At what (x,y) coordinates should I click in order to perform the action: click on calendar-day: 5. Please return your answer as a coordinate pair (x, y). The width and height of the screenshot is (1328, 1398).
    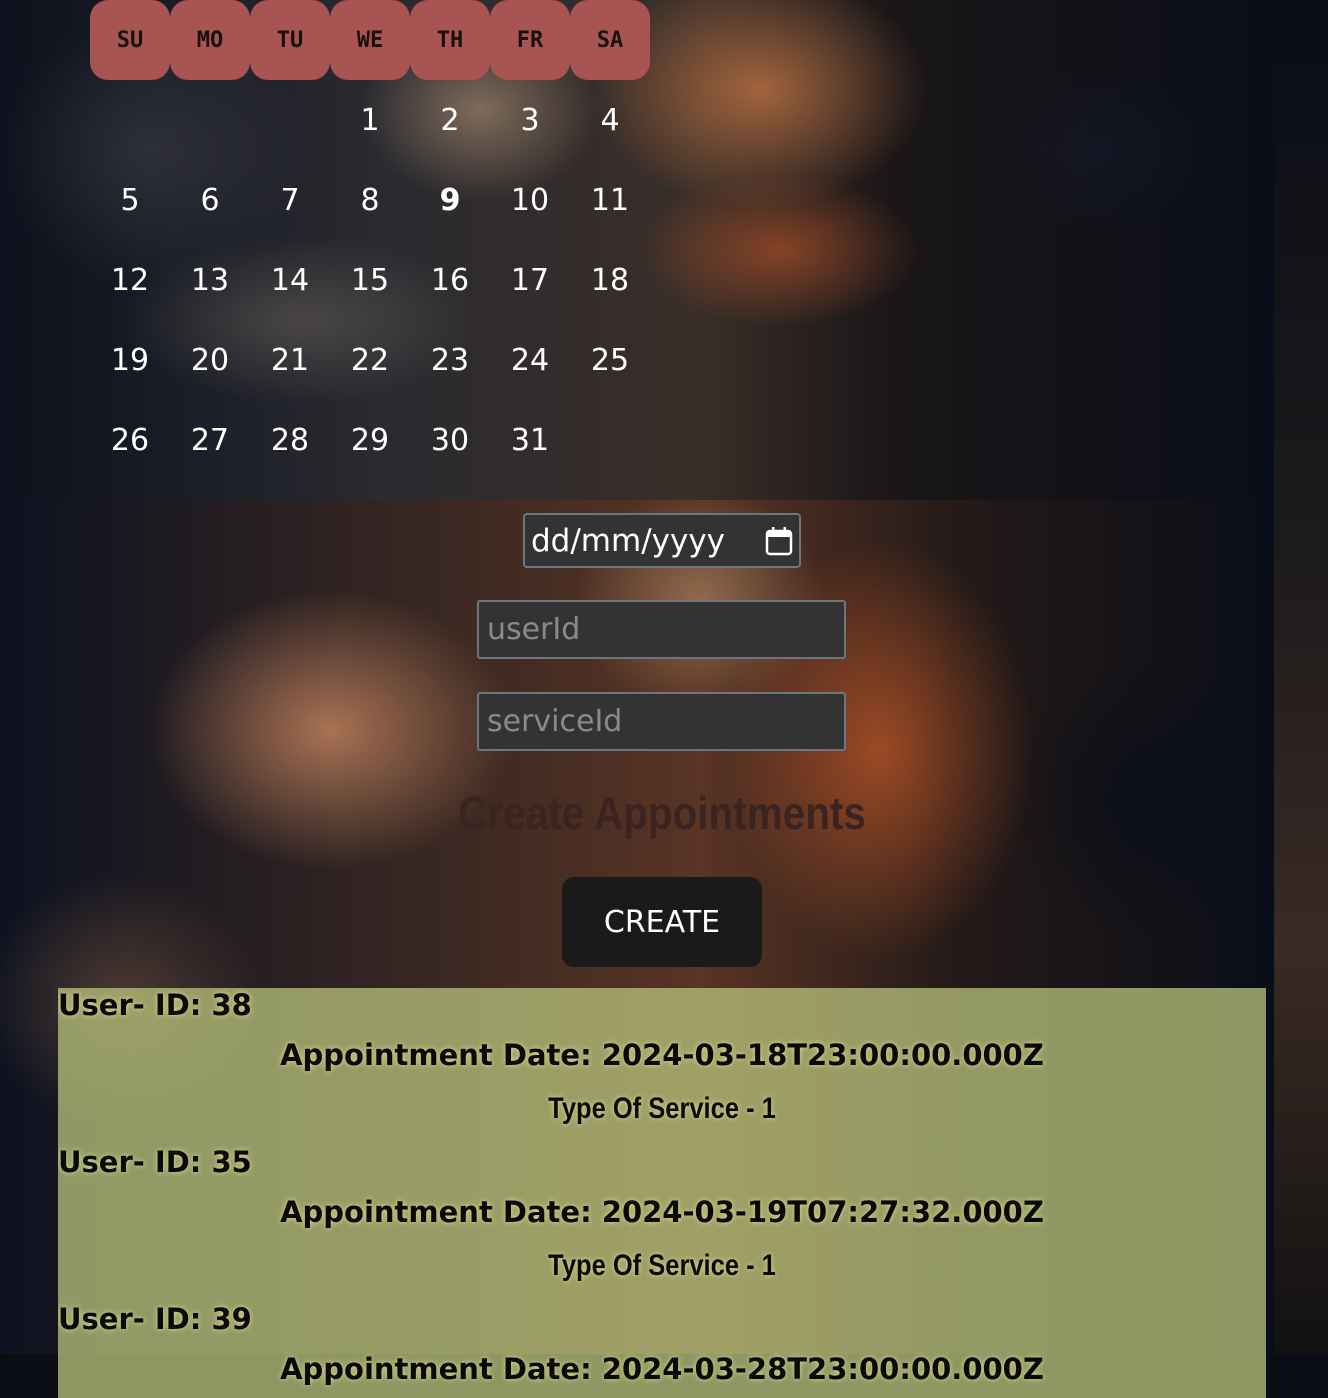
    Looking at the image, I should click on (130, 200).